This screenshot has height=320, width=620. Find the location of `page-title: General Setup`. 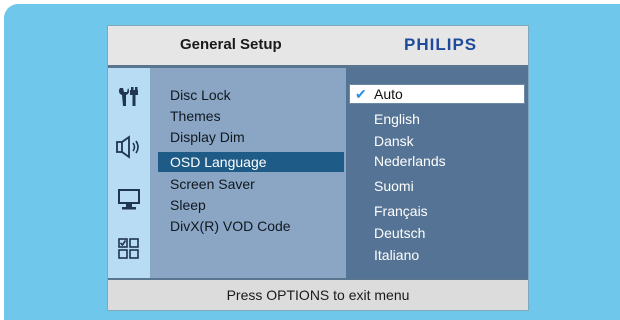

page-title: General Setup is located at coordinates (231, 44).